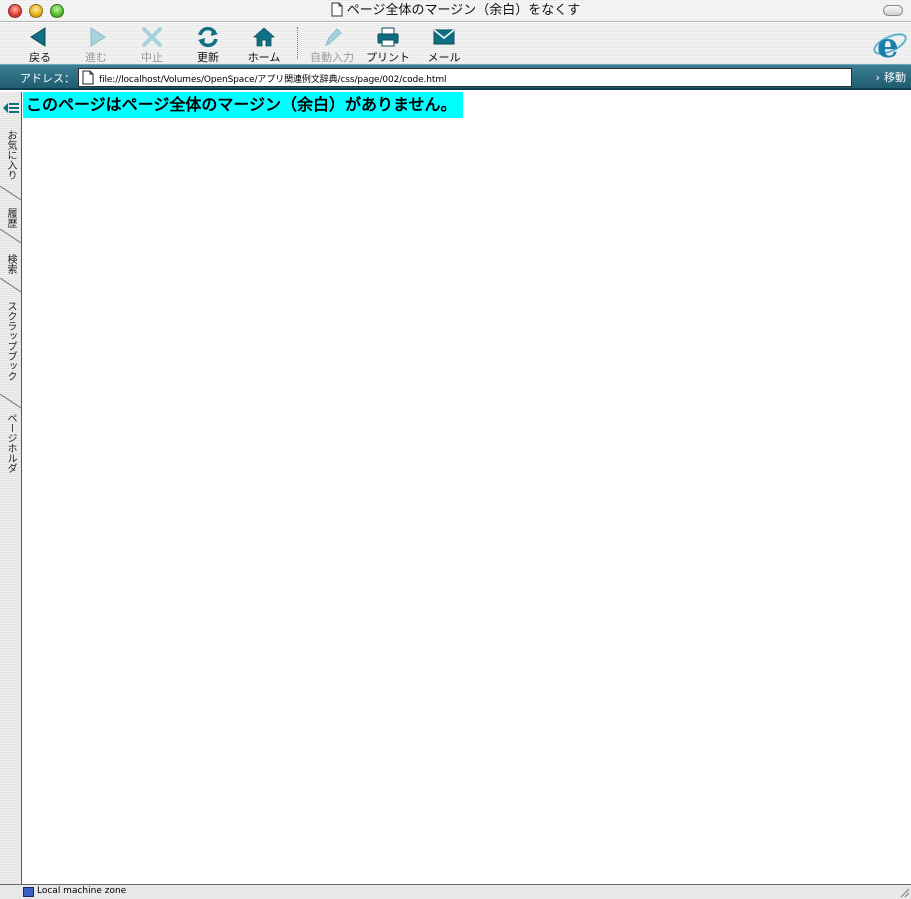 The width and height of the screenshot is (911, 899). I want to click on status-text: Local machine zone, so click(82, 891).